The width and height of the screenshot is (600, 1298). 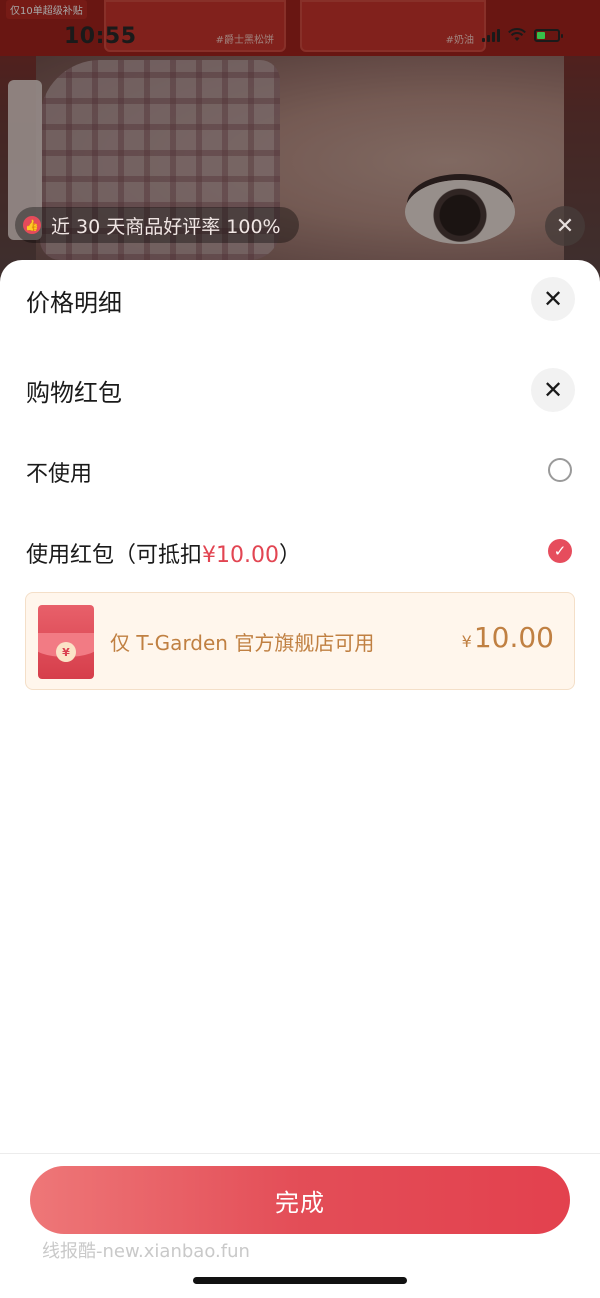 I want to click on sheet-close-button: ✕, so click(x=553, y=299).